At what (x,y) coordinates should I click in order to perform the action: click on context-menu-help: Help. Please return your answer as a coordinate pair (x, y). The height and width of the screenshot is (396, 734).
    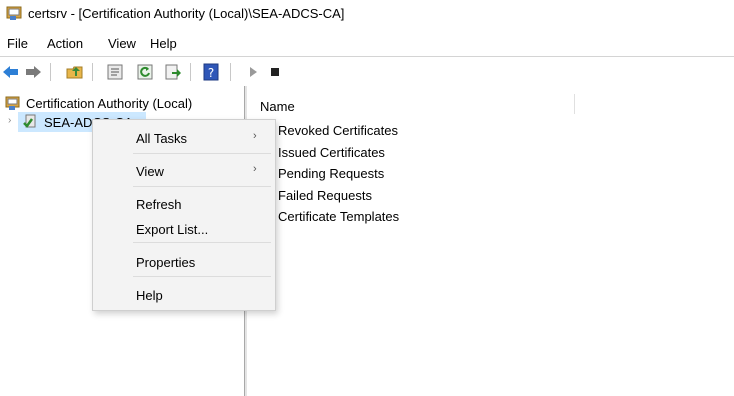
    Looking at the image, I should click on (184, 295).